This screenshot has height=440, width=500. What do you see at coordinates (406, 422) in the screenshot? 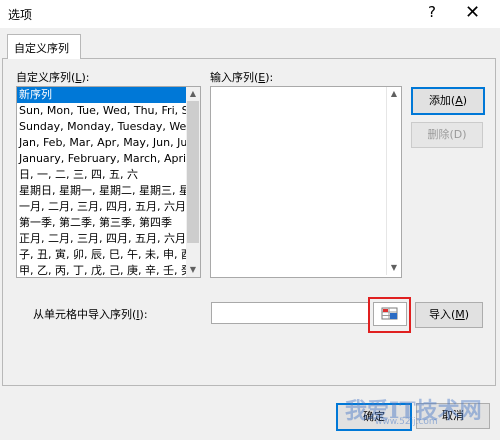
I see `watermark-url: www.52ij.com` at bounding box center [406, 422].